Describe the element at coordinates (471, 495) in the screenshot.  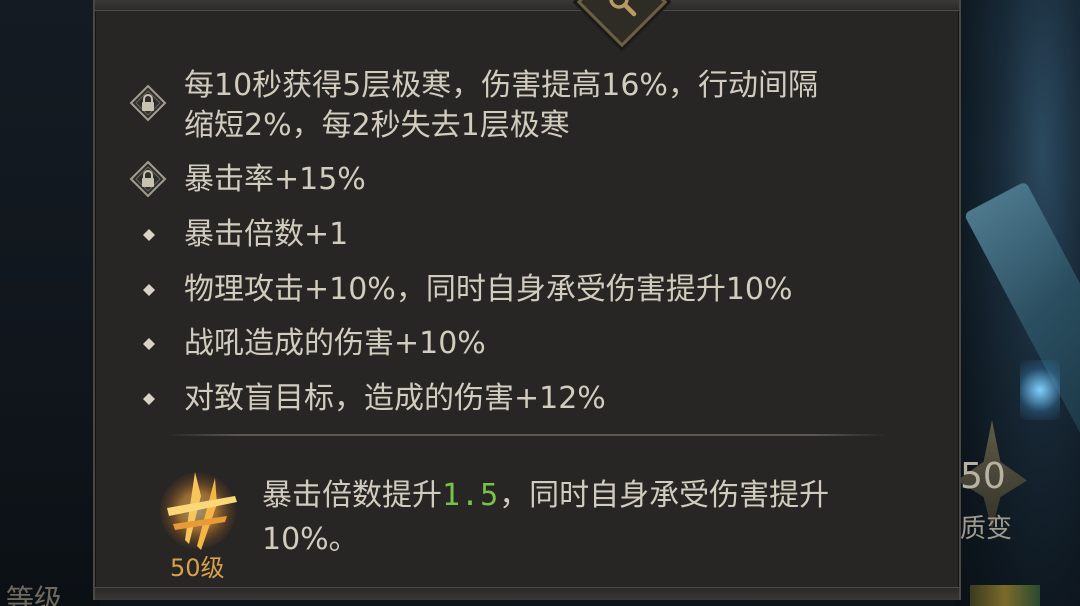
I see `skill-highlight-value: 1.5` at that location.